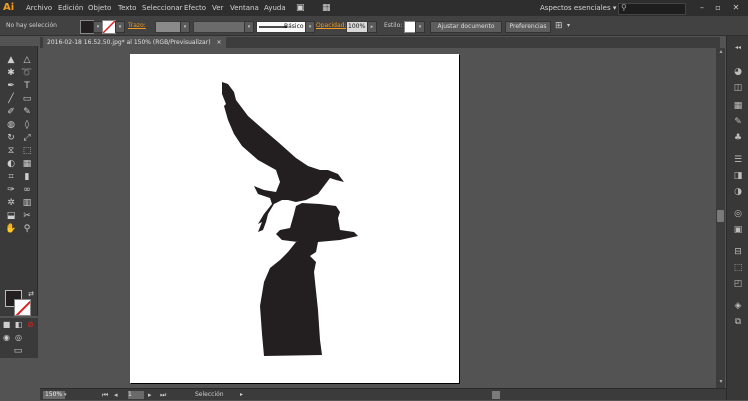 Image resolution: width=748 pixels, height=401 pixels. Describe the element at coordinates (54, 395) in the screenshot. I see `zoom-field: 150%` at that location.